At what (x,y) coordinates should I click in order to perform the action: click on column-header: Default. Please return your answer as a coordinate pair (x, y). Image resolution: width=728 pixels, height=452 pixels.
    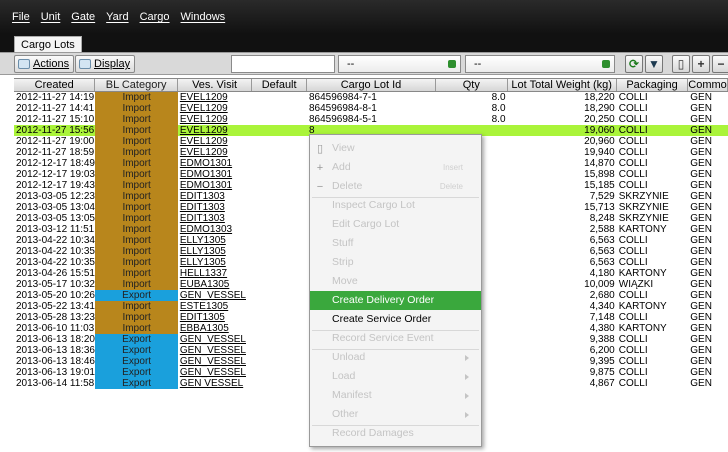
    Looking at the image, I should click on (279, 85).